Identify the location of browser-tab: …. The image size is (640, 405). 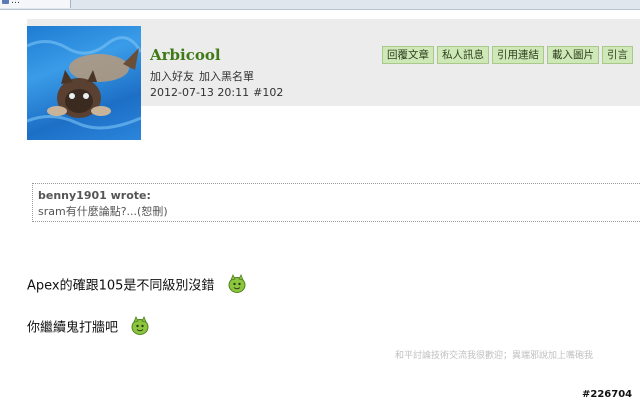
(35, 4).